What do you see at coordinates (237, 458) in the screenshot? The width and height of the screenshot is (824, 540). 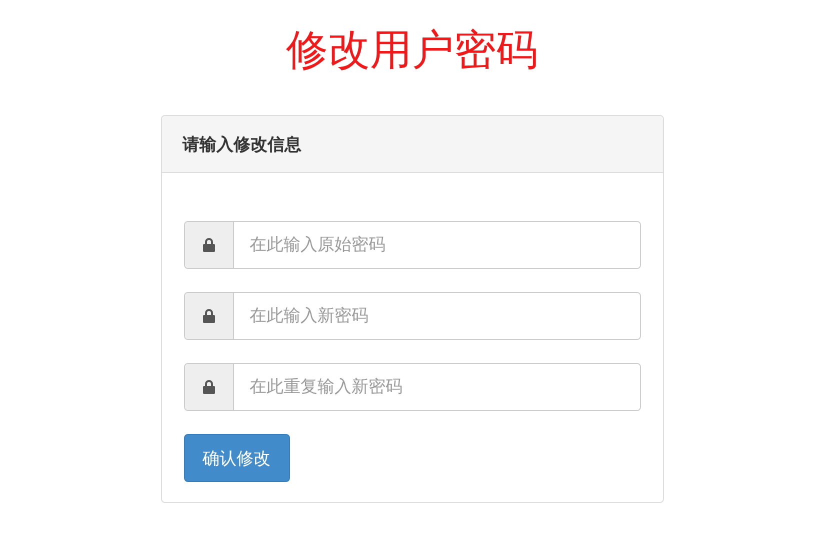 I see `confirm-button: 确认修改` at bounding box center [237, 458].